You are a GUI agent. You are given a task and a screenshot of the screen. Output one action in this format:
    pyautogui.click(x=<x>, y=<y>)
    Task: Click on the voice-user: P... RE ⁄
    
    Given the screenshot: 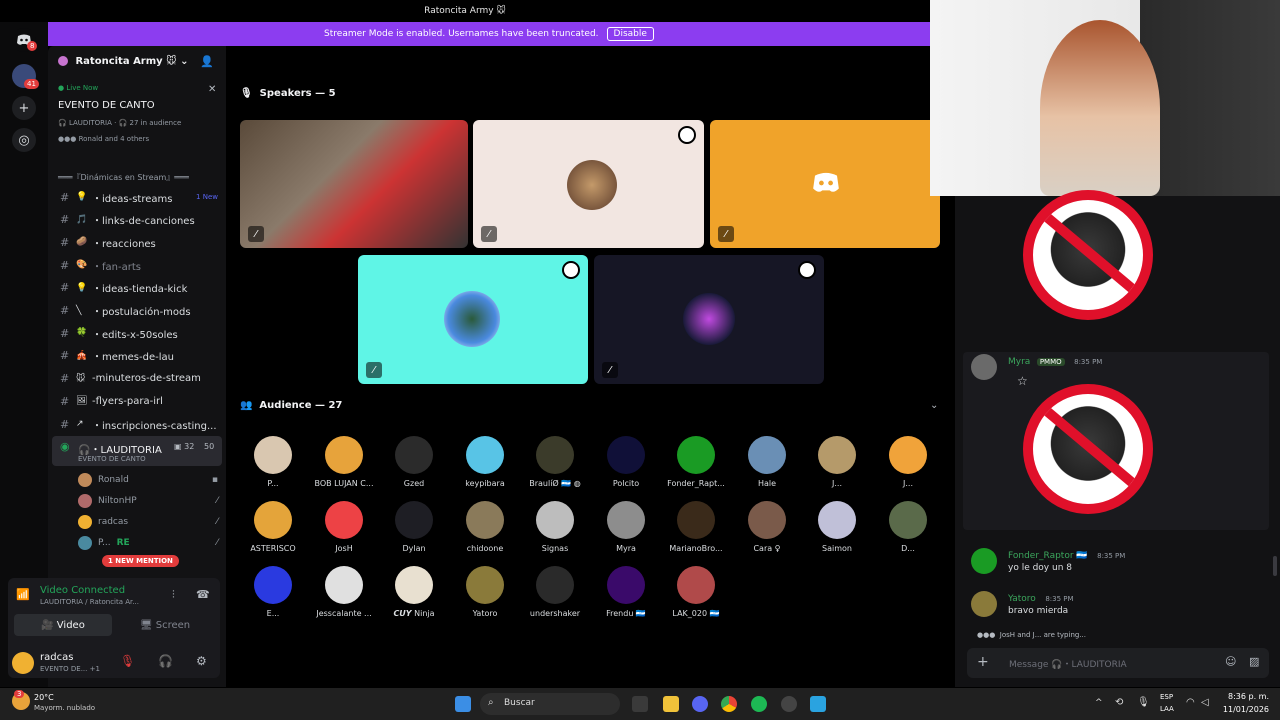 What is the action you would take?
    pyautogui.click(x=151, y=543)
    